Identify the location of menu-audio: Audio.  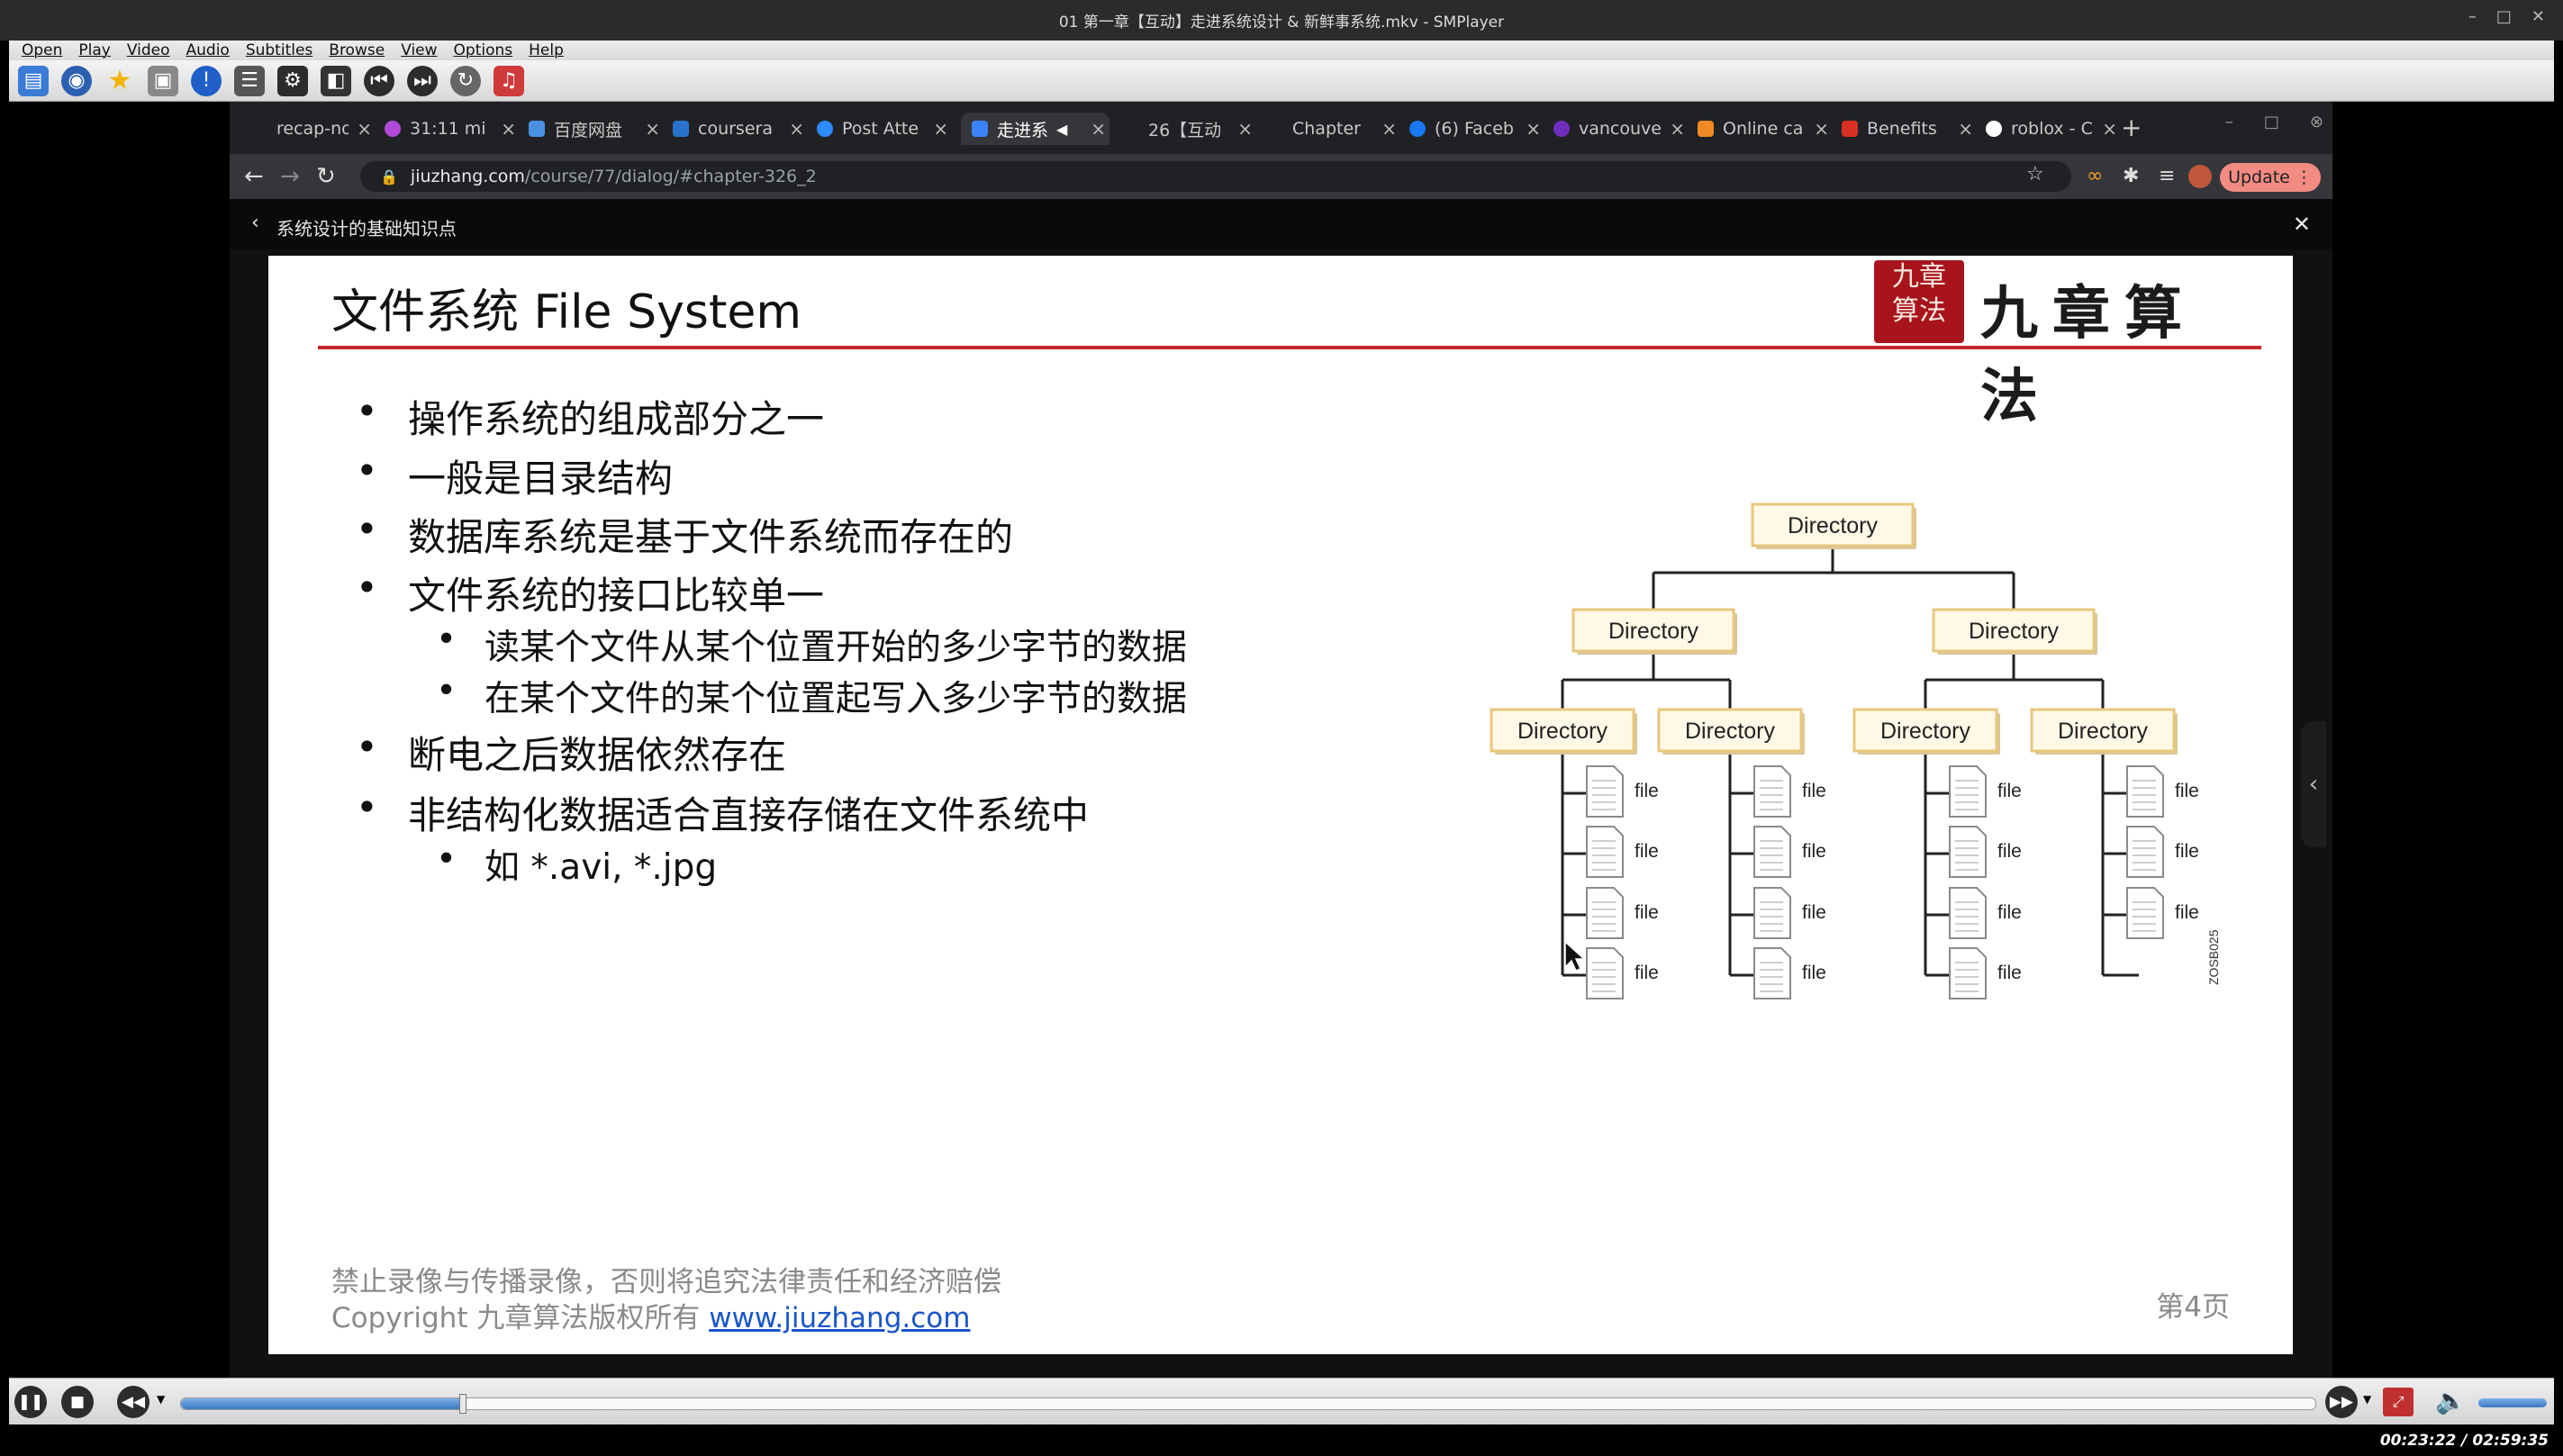
(208, 50).